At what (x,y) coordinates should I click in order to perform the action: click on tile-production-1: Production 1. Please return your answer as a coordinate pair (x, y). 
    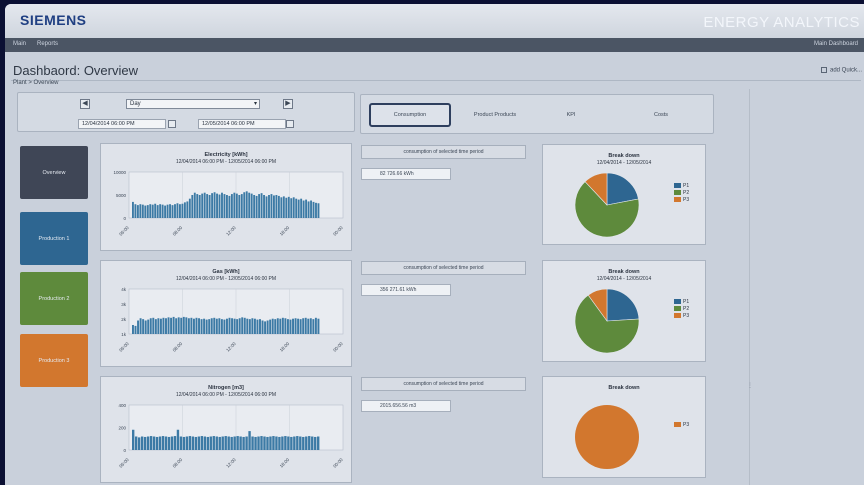
    Looking at the image, I should click on (54, 238).